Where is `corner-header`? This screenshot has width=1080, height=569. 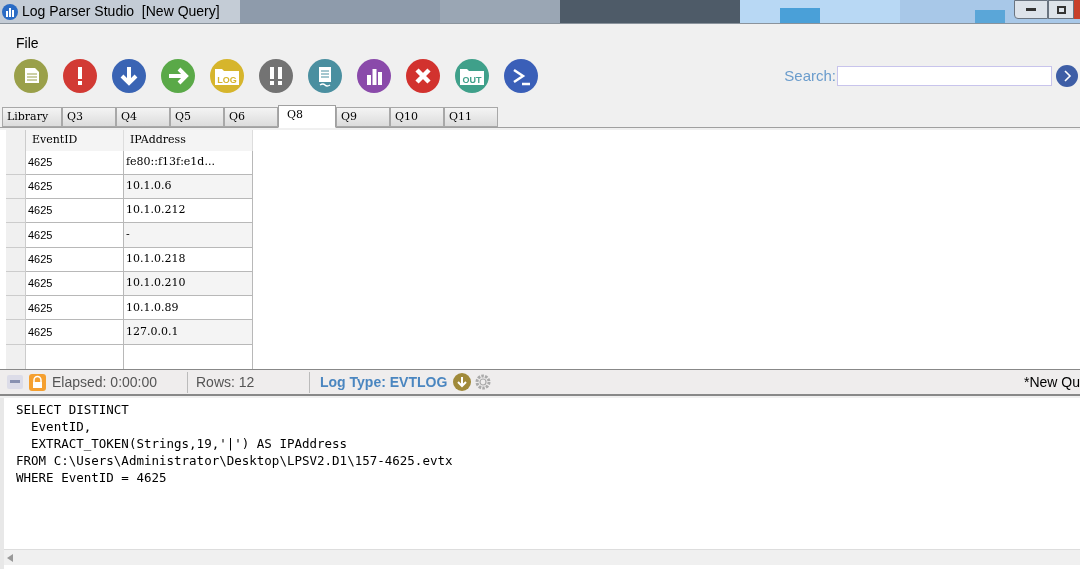 corner-header is located at coordinates (16, 140).